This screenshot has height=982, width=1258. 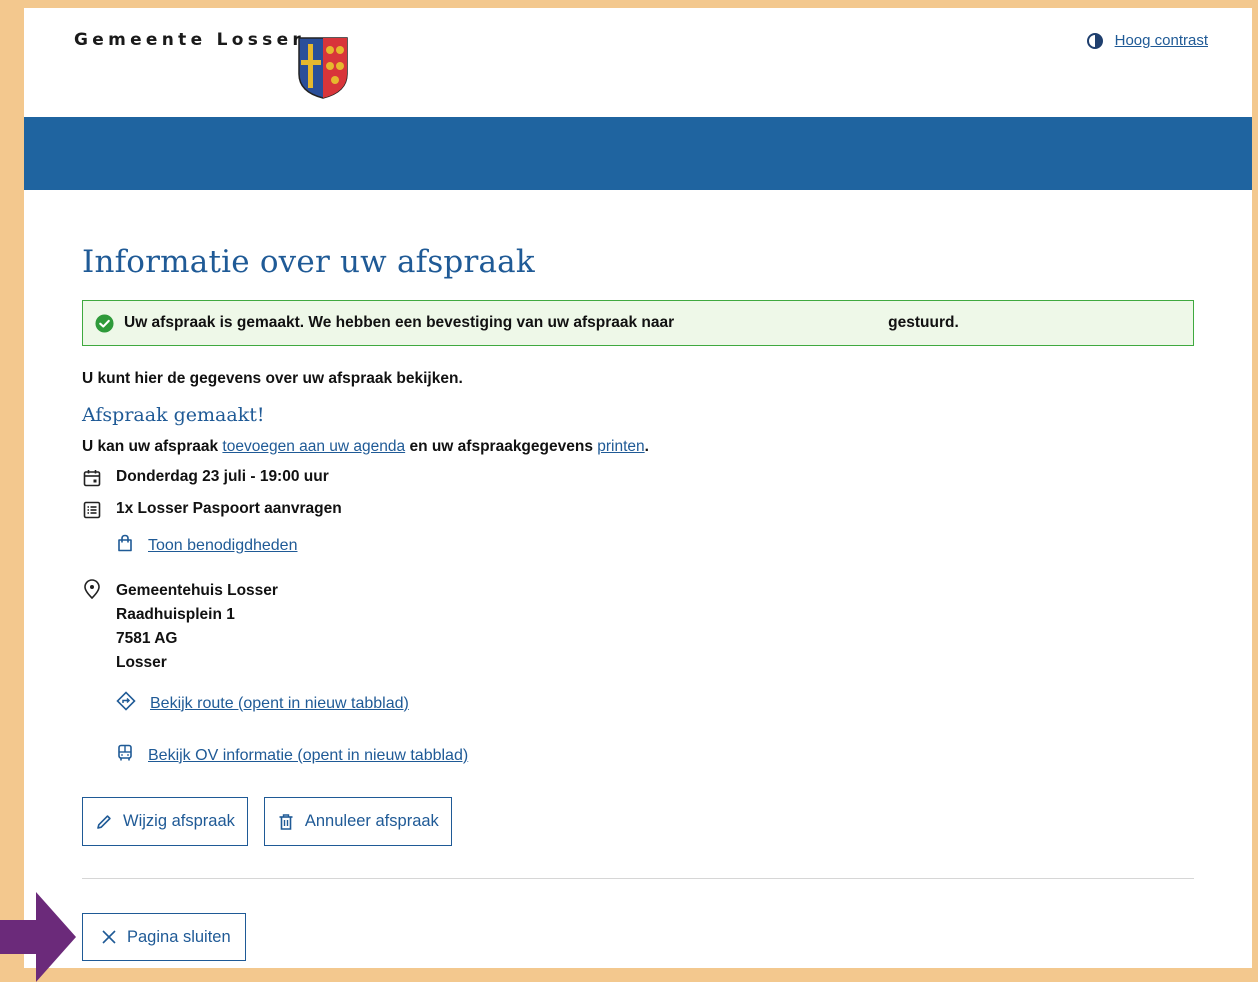 What do you see at coordinates (638, 63) in the screenshot?
I see `site-header: Gemeente Losser Hoog contrast` at bounding box center [638, 63].